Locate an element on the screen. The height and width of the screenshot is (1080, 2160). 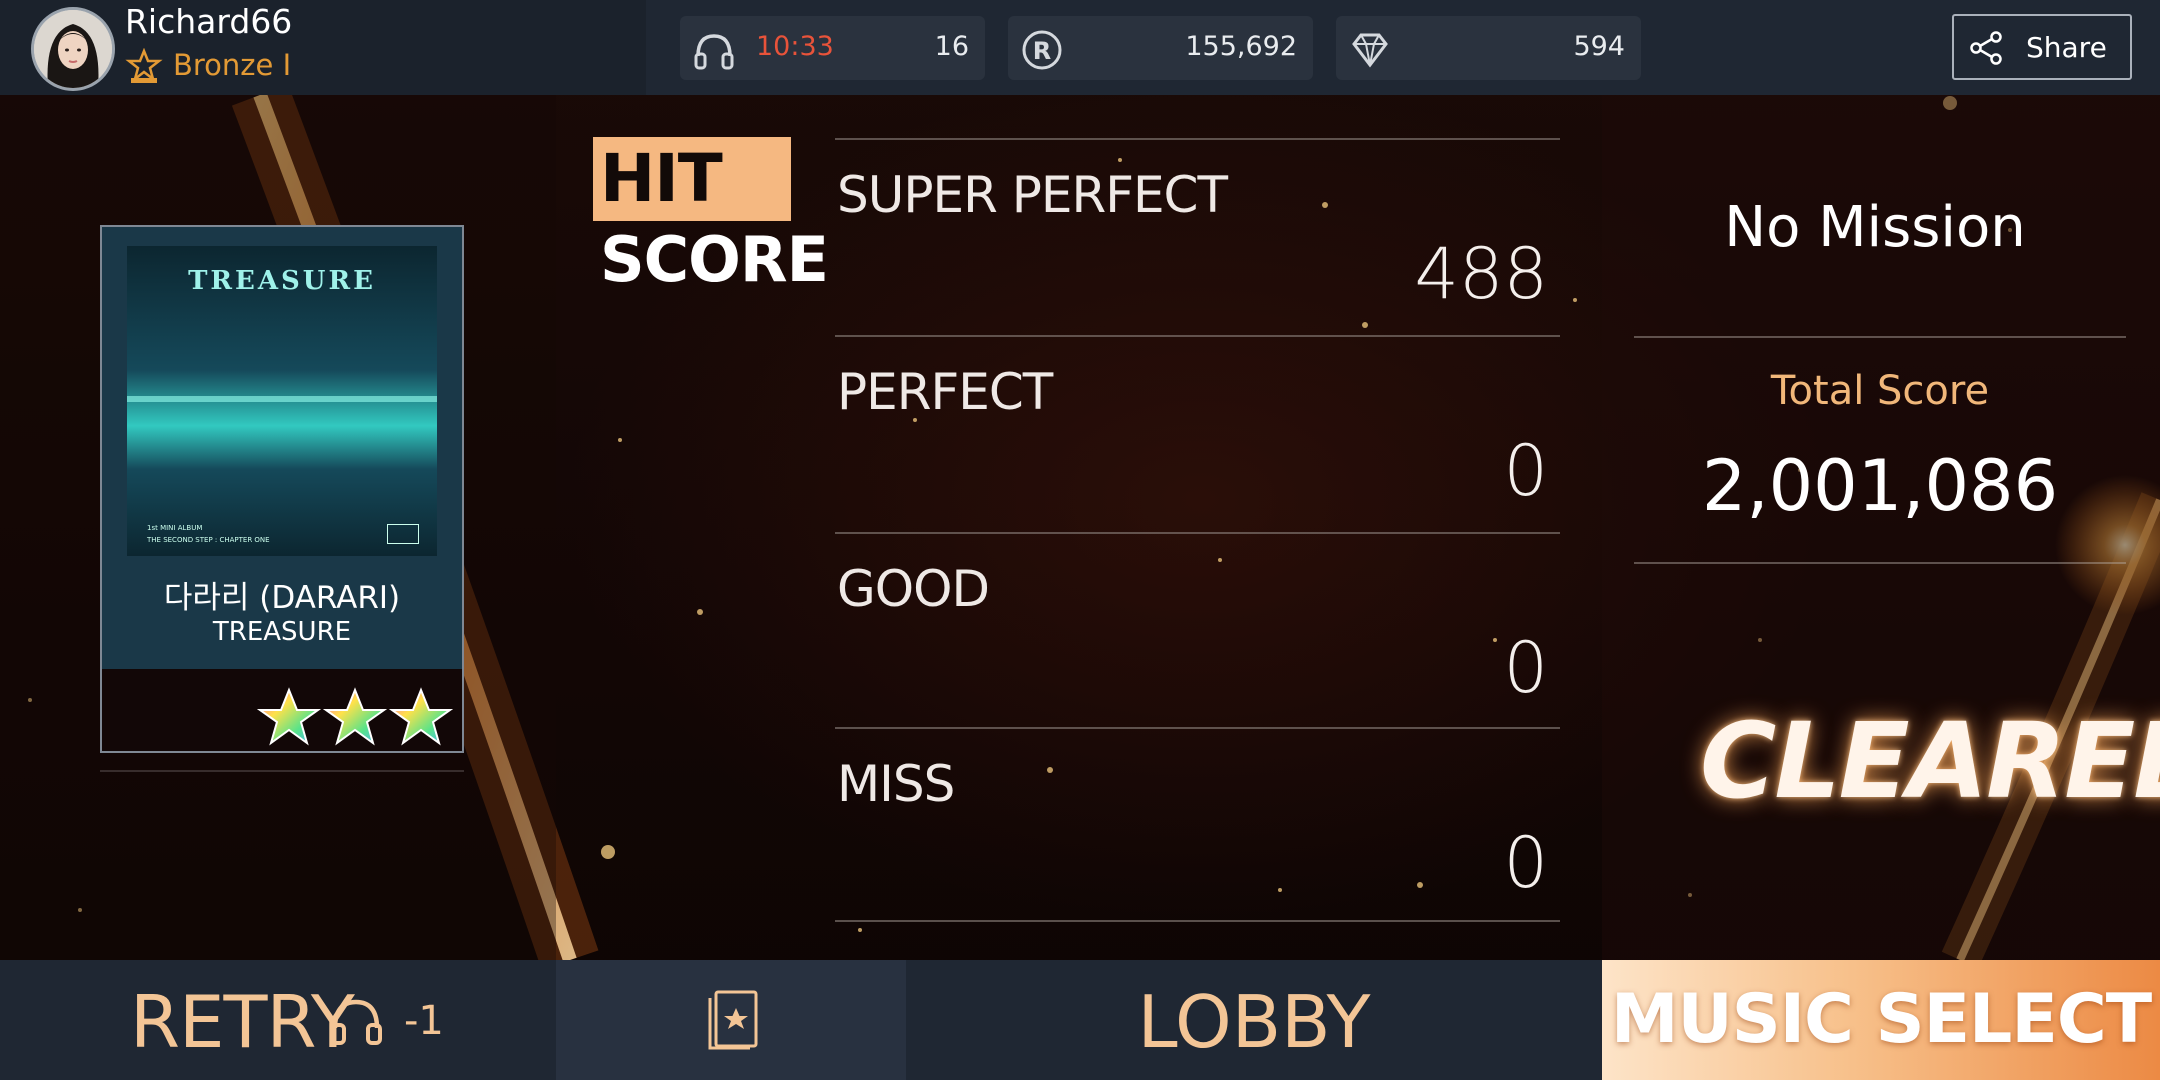
star-rating is located at coordinates (355, 716).